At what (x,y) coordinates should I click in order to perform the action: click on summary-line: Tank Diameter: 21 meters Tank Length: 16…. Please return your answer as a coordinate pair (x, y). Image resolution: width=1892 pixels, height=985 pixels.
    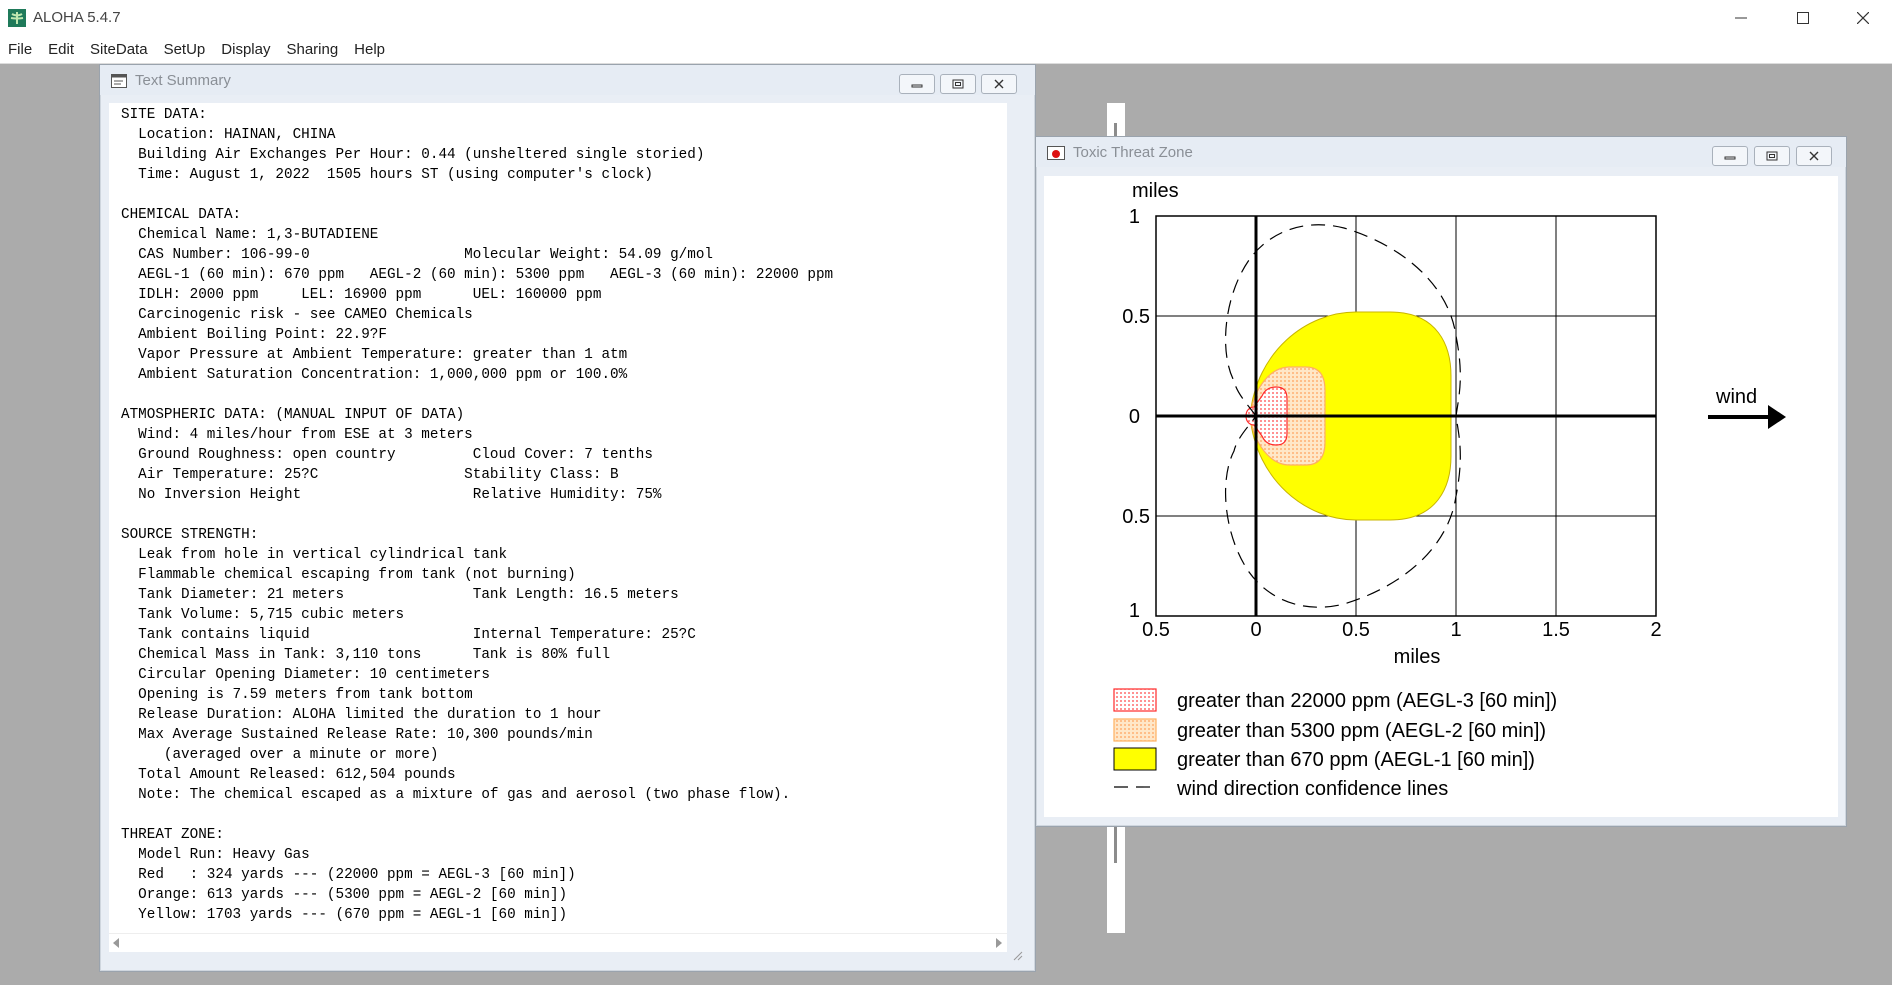
    Looking at the image, I should click on (400, 595).